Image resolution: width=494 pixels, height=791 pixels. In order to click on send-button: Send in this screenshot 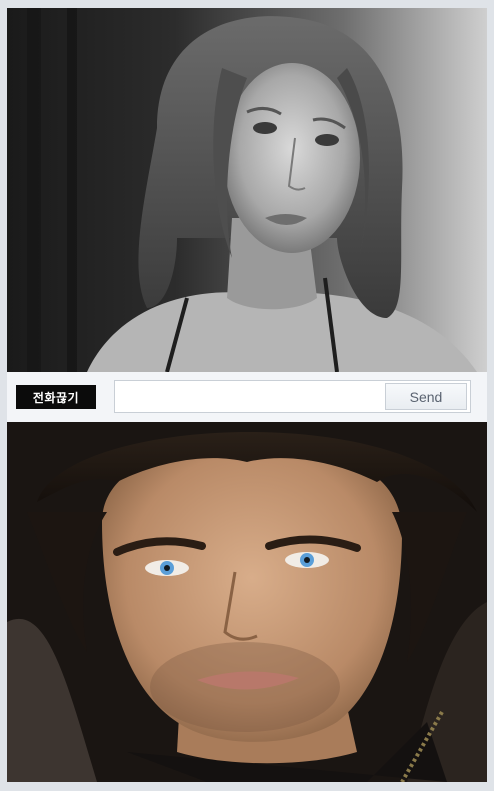, I will do `click(426, 396)`.